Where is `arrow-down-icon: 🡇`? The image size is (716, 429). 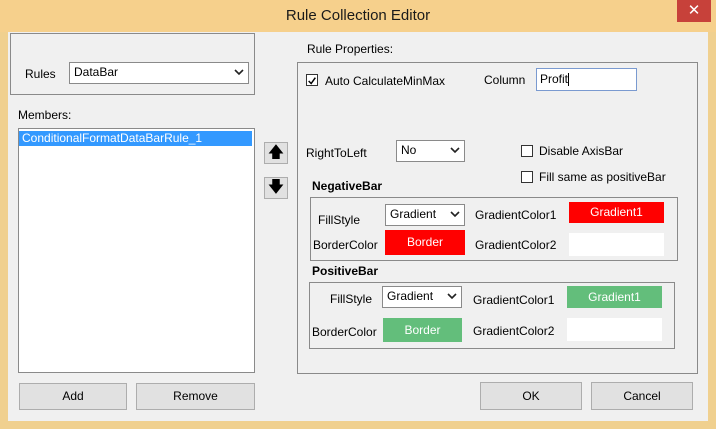
arrow-down-icon: 🡇 is located at coordinates (276, 187).